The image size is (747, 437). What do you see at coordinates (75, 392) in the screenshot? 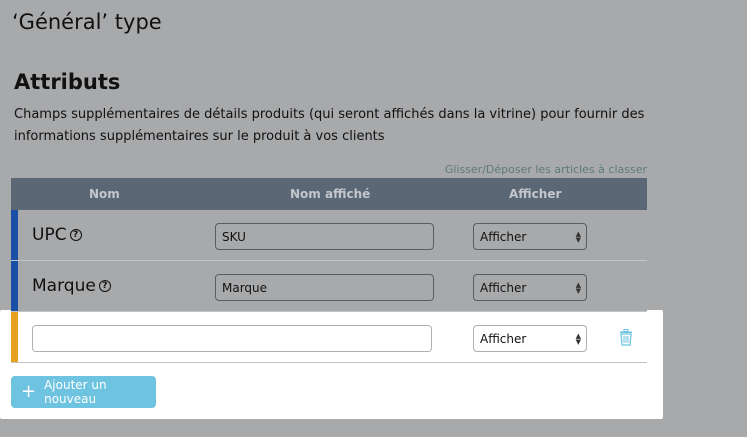
I see `add-new-label: Ajouter un nouveau` at bounding box center [75, 392].